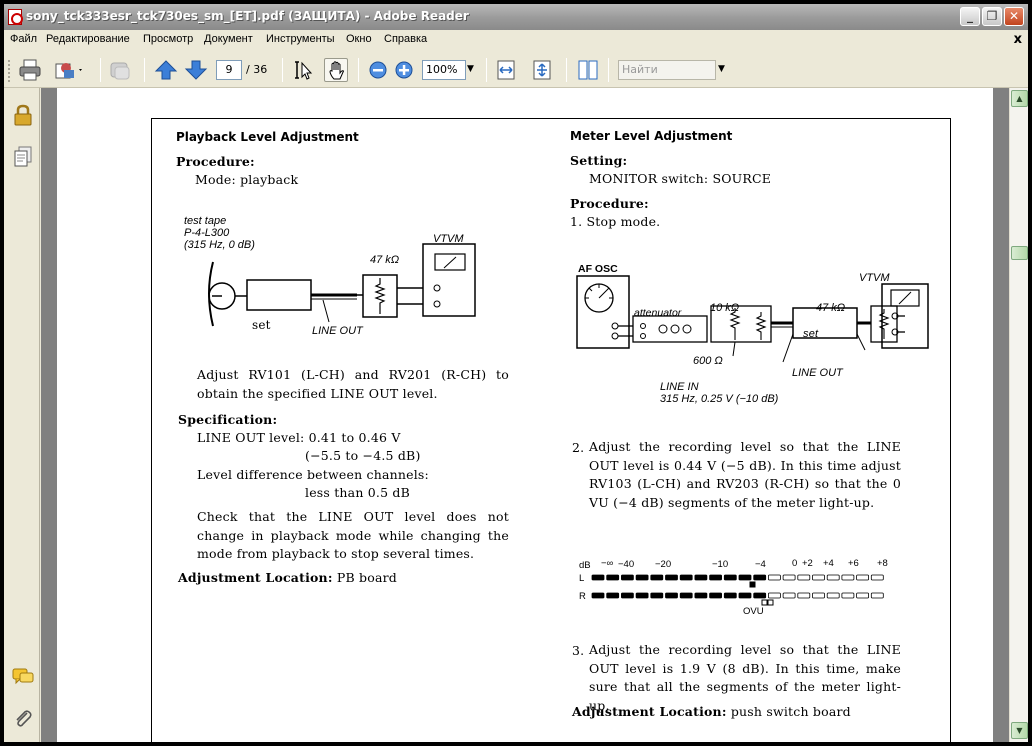 The width and height of the screenshot is (1032, 746). Describe the element at coordinates (444, 70) in the screenshot. I see `zoom-level-field: 100%` at that location.